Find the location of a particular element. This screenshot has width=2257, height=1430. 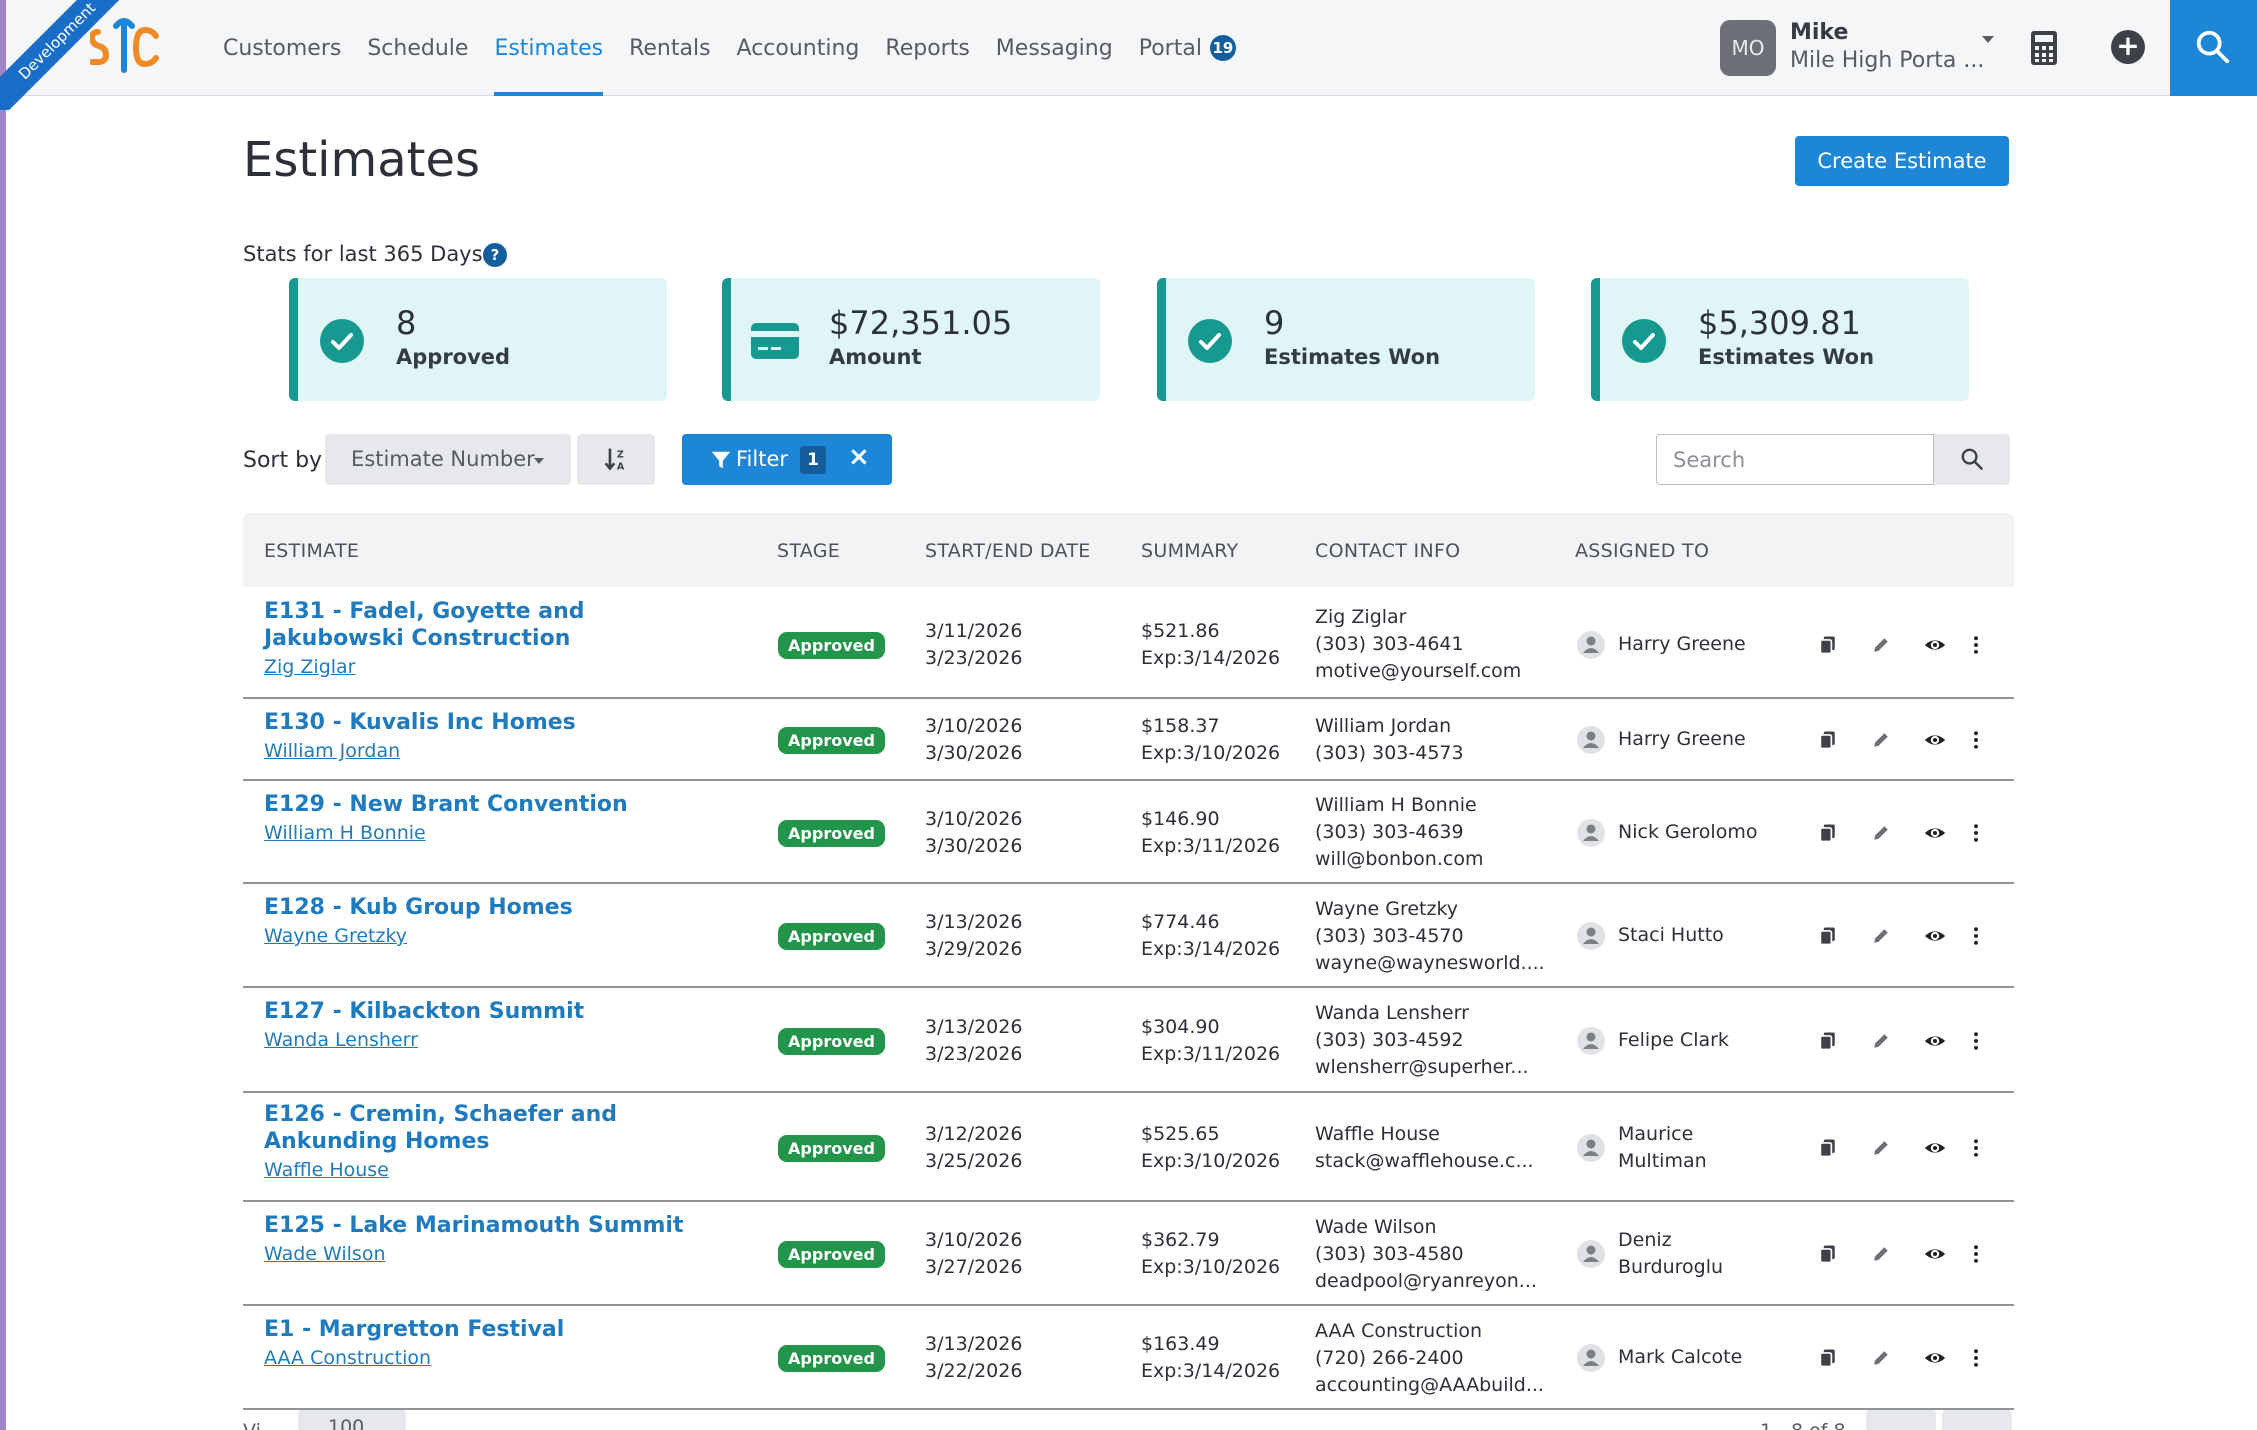

estimate-title-link: E128 - Kub Group Homes is located at coordinates (479, 907).